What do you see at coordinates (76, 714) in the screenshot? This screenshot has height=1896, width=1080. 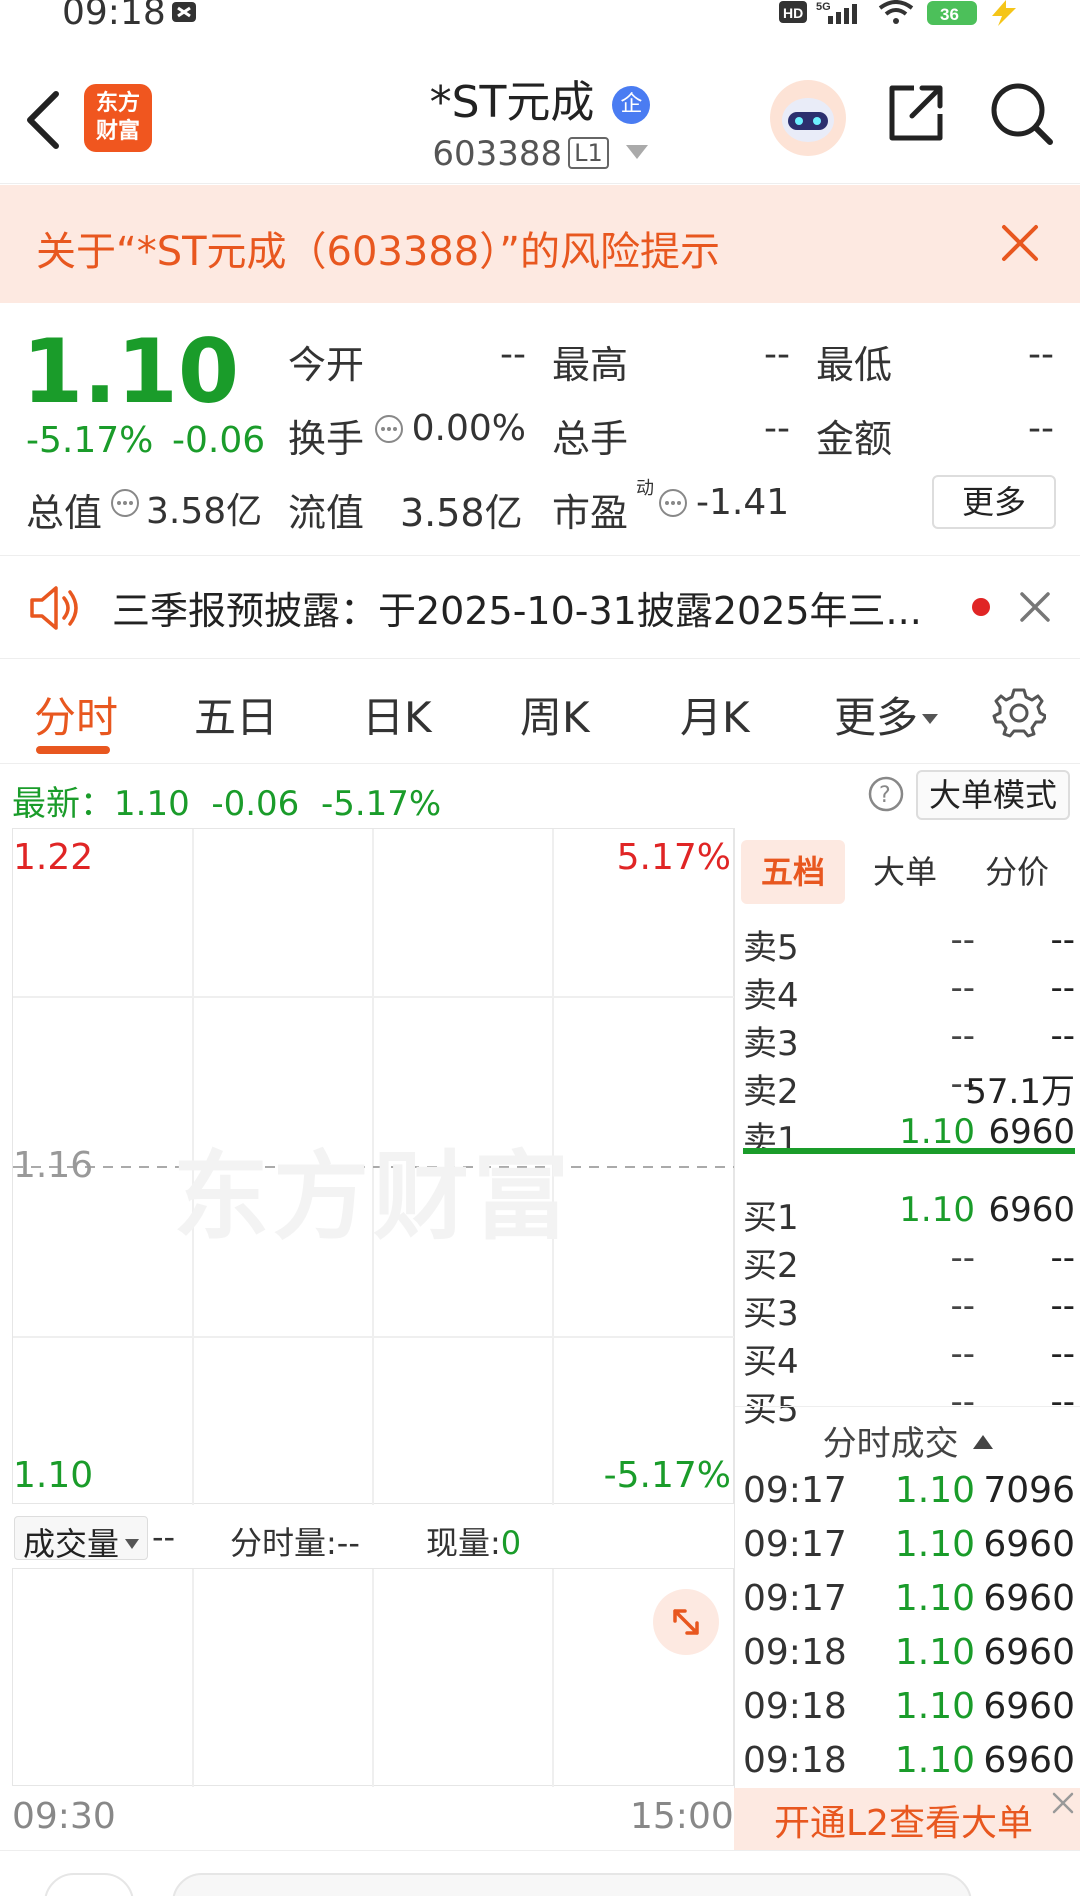 I see `tab-intraday: 分时` at bounding box center [76, 714].